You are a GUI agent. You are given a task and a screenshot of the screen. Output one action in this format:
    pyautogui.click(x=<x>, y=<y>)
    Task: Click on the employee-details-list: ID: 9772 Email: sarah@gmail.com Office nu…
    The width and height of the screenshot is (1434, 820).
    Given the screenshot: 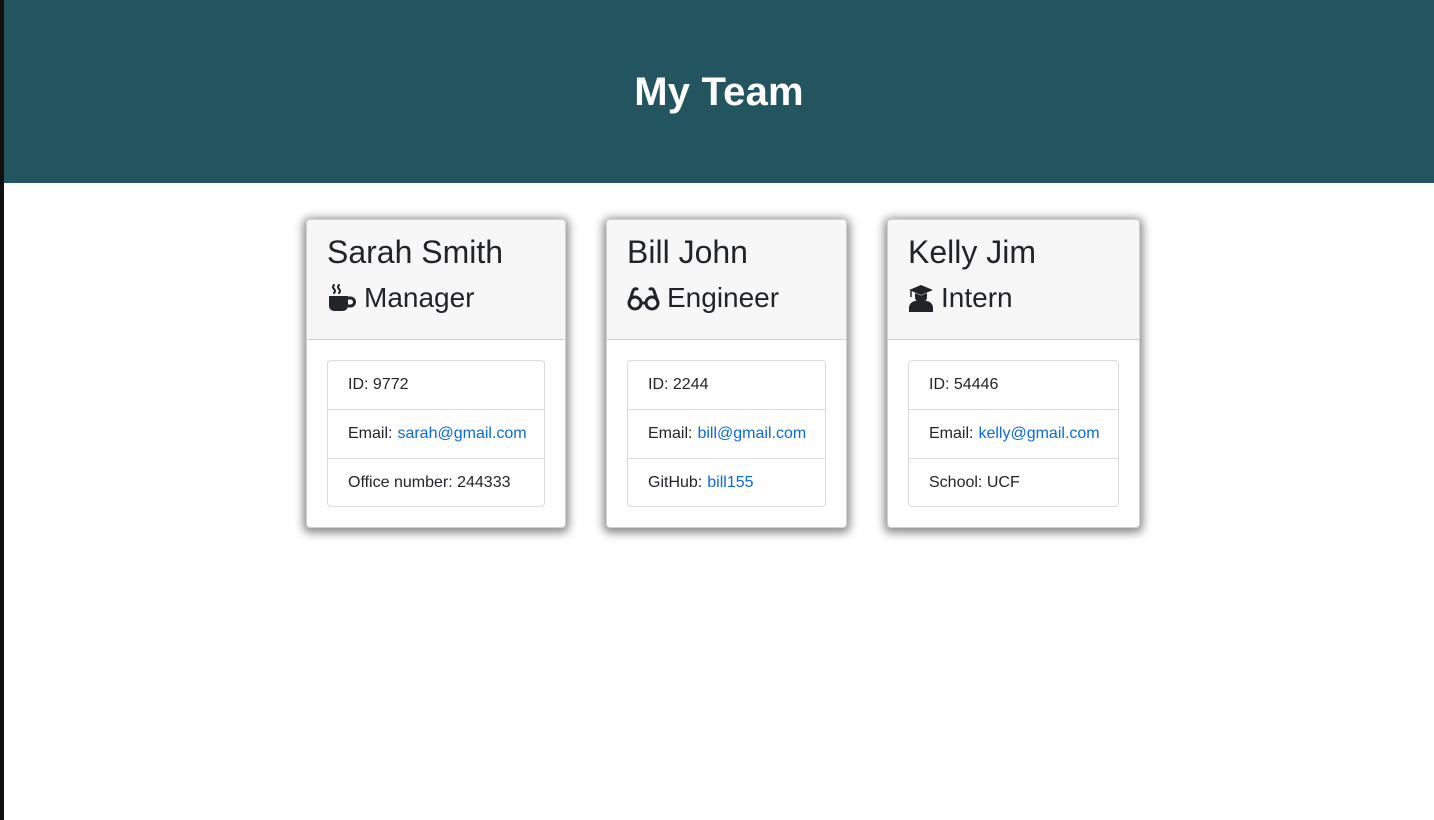 What is the action you would take?
    pyautogui.click(x=436, y=433)
    